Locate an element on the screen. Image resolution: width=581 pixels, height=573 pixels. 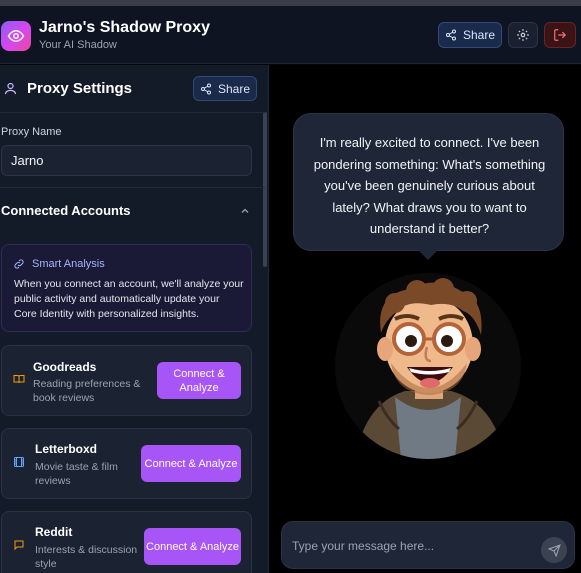
send-icon is located at coordinates (554, 550).